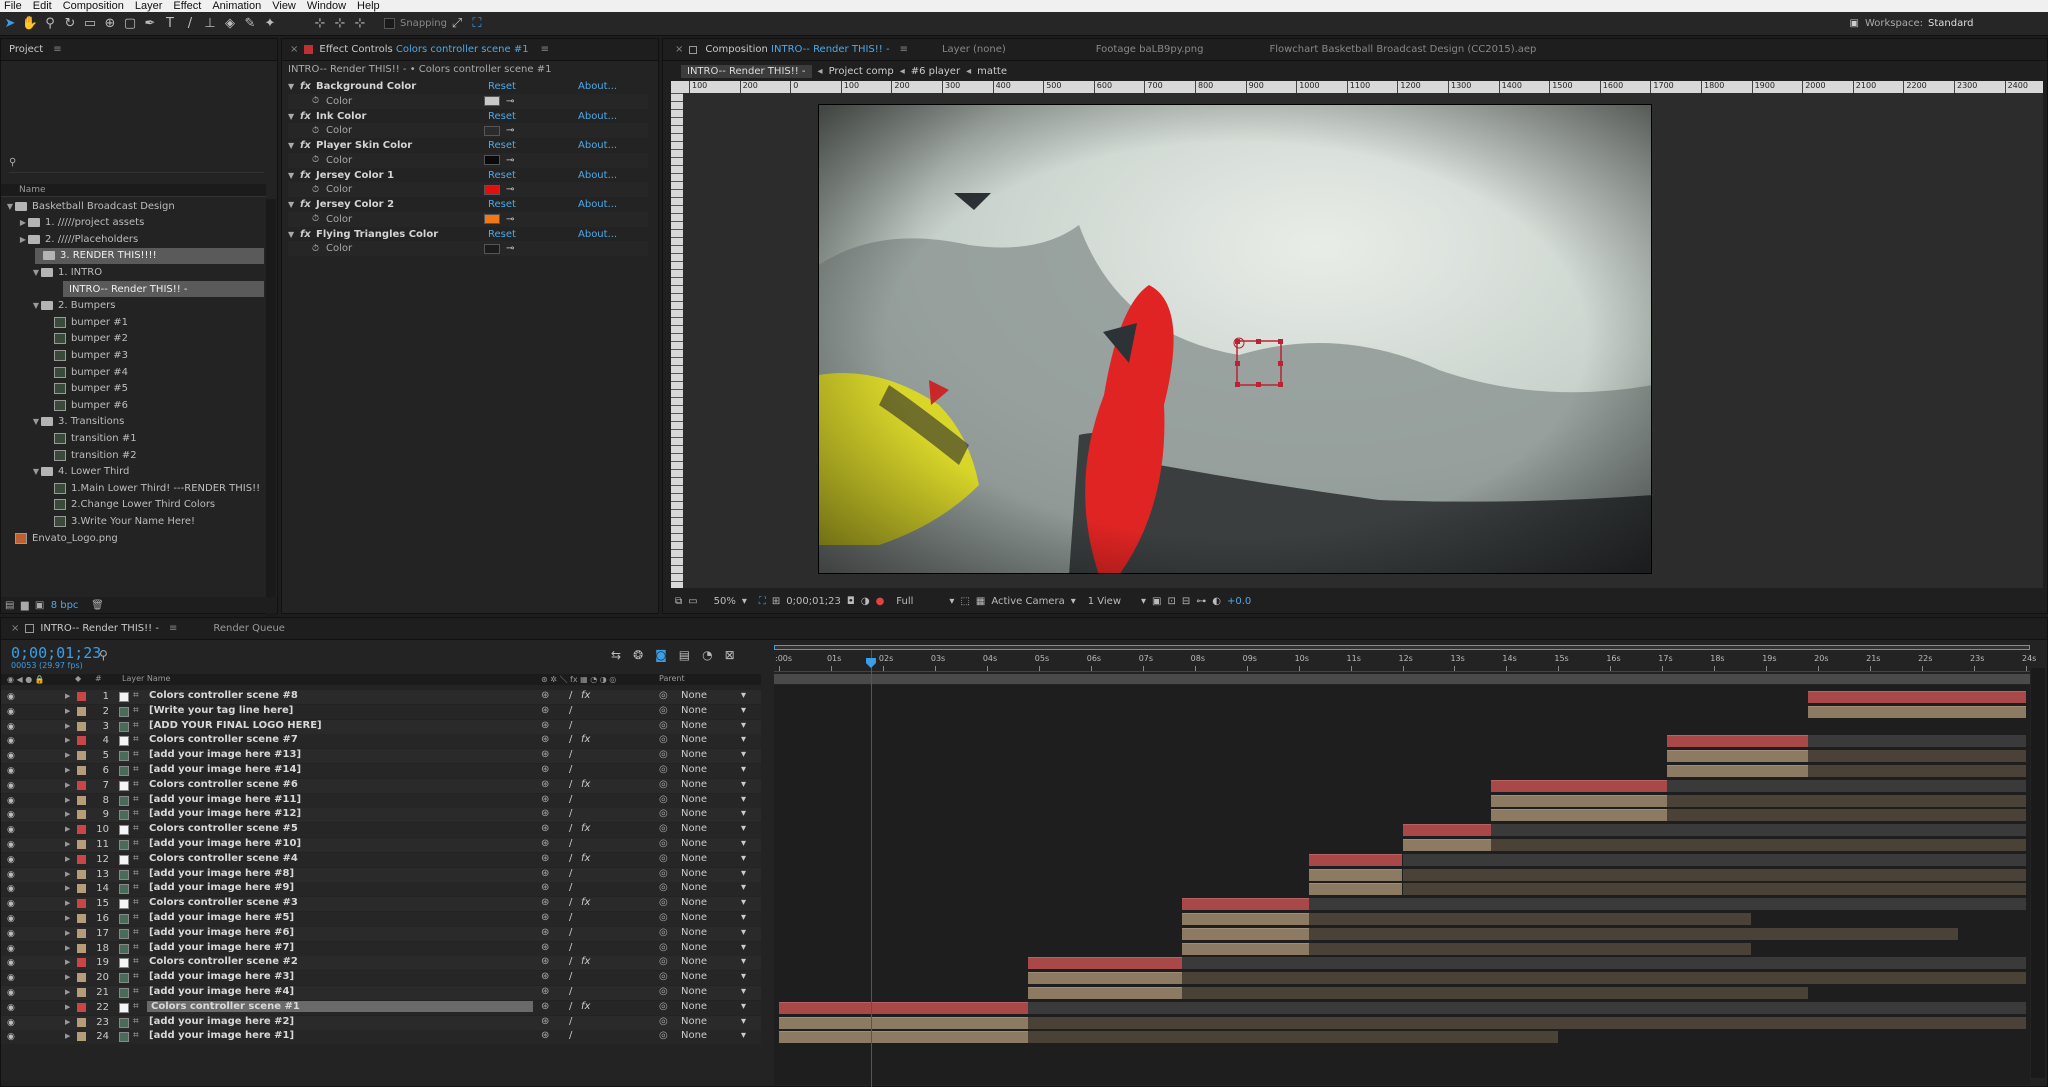  I want to click on eraser-tool-icon: ◈, so click(230, 24).